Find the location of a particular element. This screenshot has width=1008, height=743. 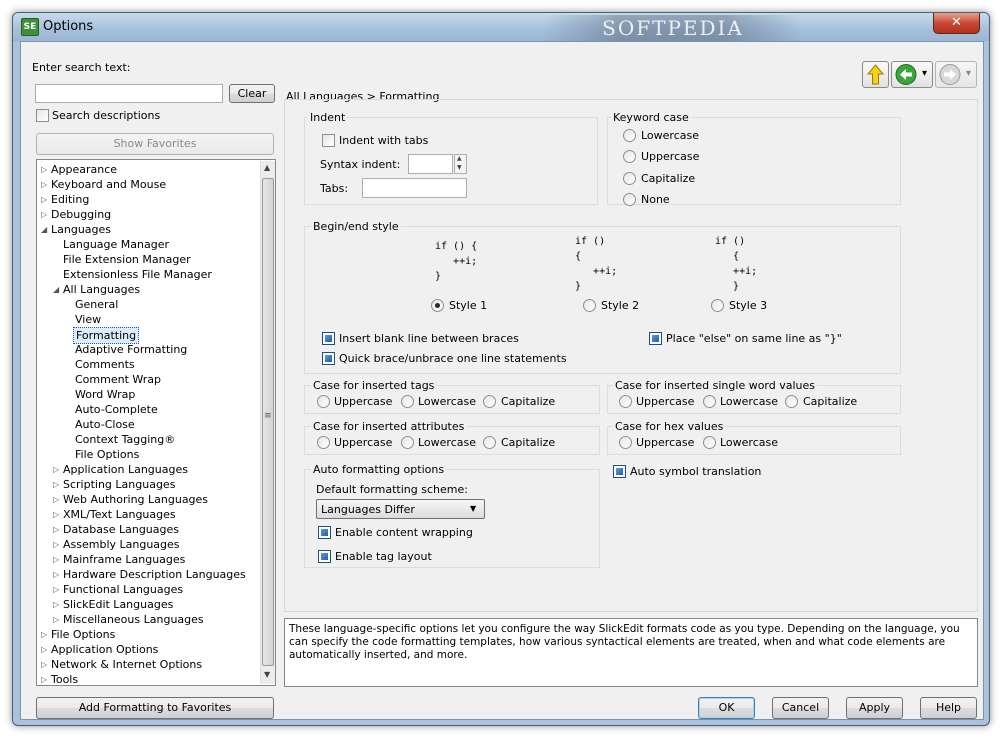

forward-arrow-icon is located at coordinates (950, 74).